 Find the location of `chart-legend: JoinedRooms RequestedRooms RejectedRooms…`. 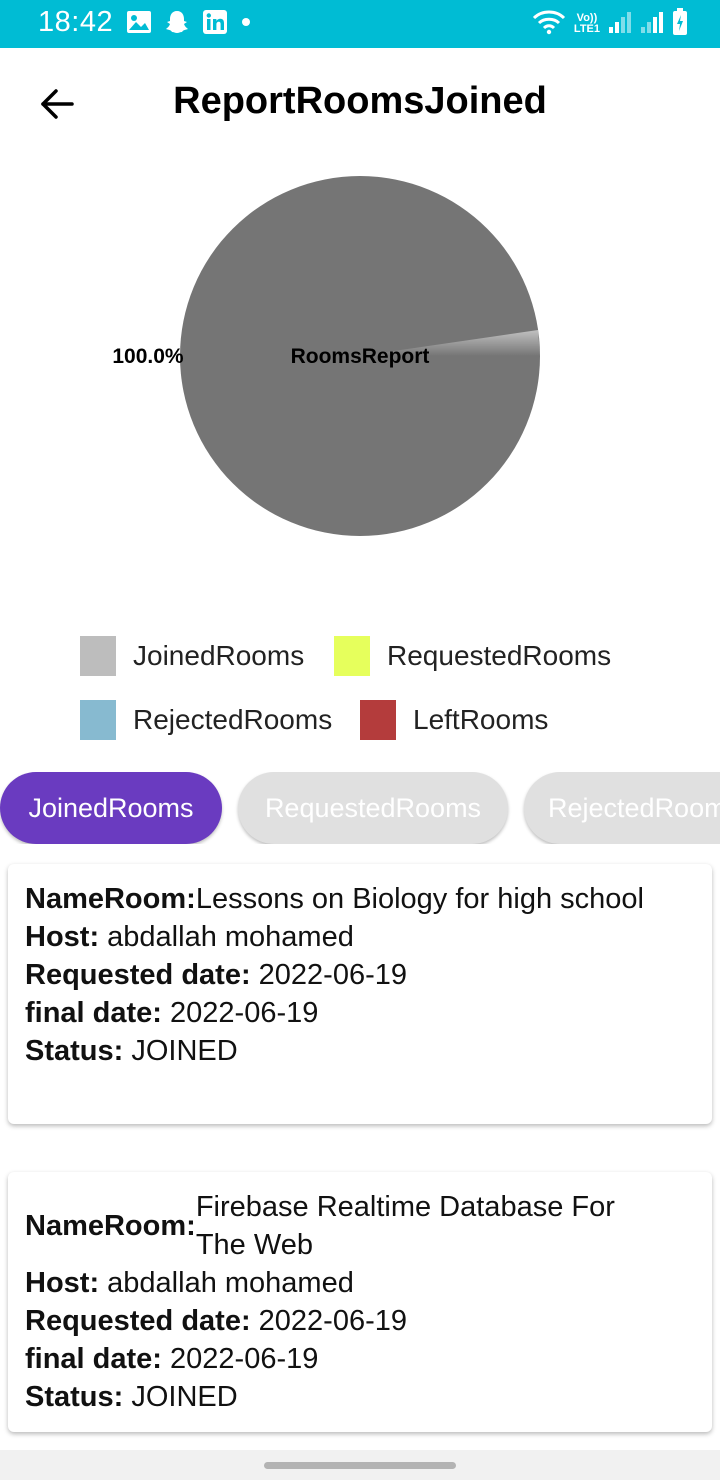

chart-legend: JoinedRooms RequestedRooms RejectedRooms… is located at coordinates (360, 690).